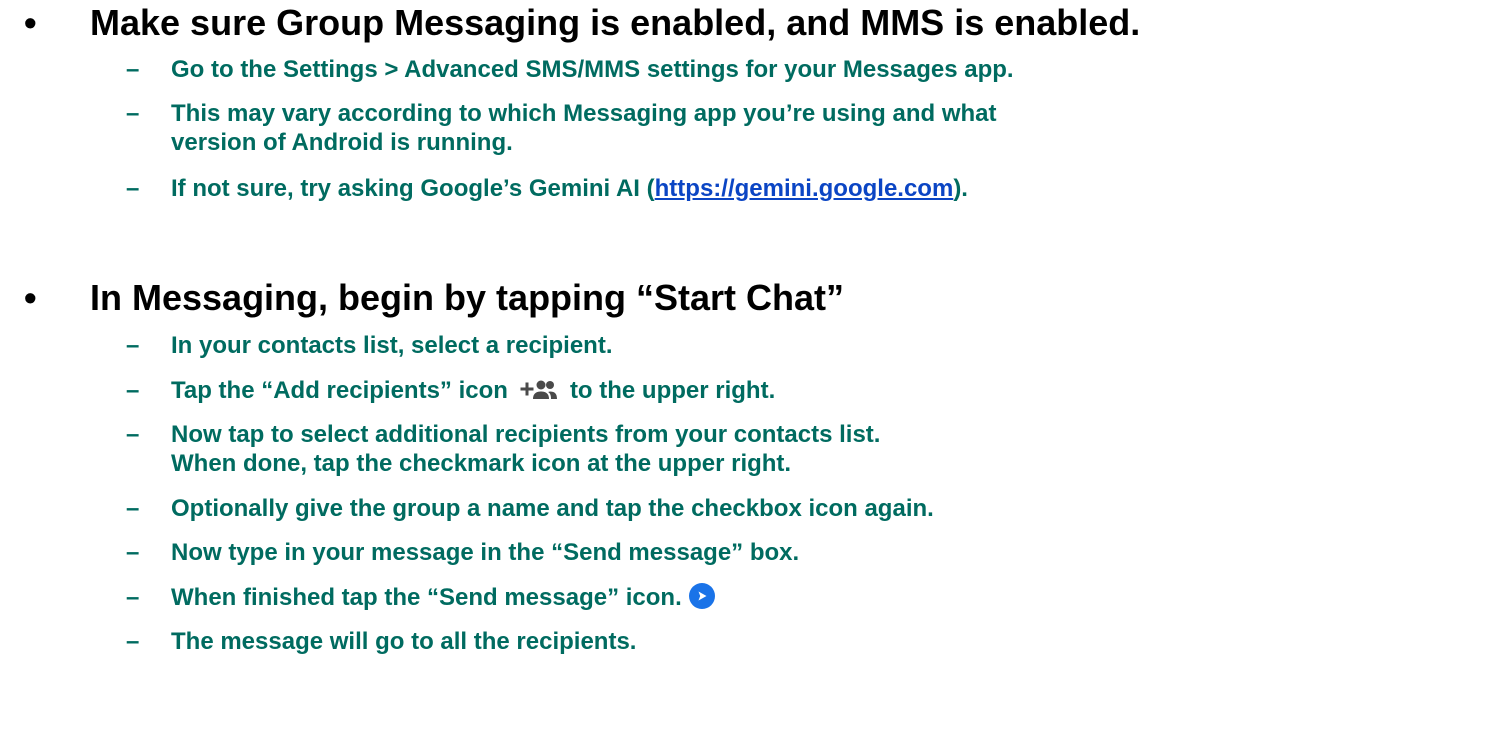 This screenshot has width=1496, height=737. Describe the element at coordinates (960, 188) in the screenshot. I see `section1-item3-after: ).` at that location.